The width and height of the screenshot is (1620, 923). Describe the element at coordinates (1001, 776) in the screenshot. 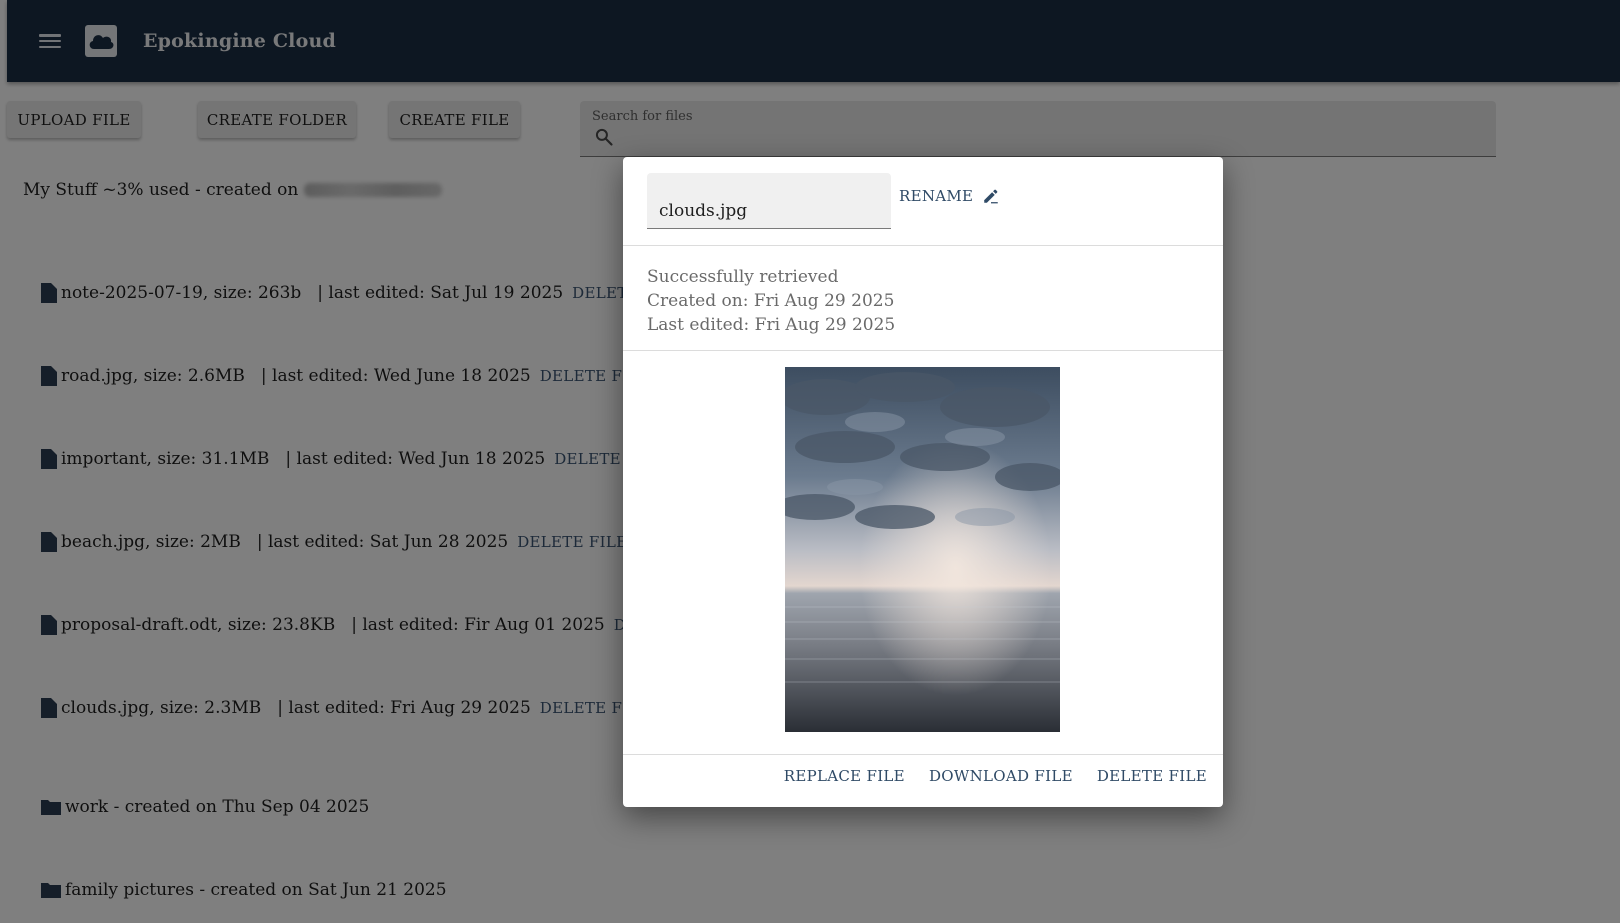

I see `download-file-button: DOWNLOAD FILE` at that location.